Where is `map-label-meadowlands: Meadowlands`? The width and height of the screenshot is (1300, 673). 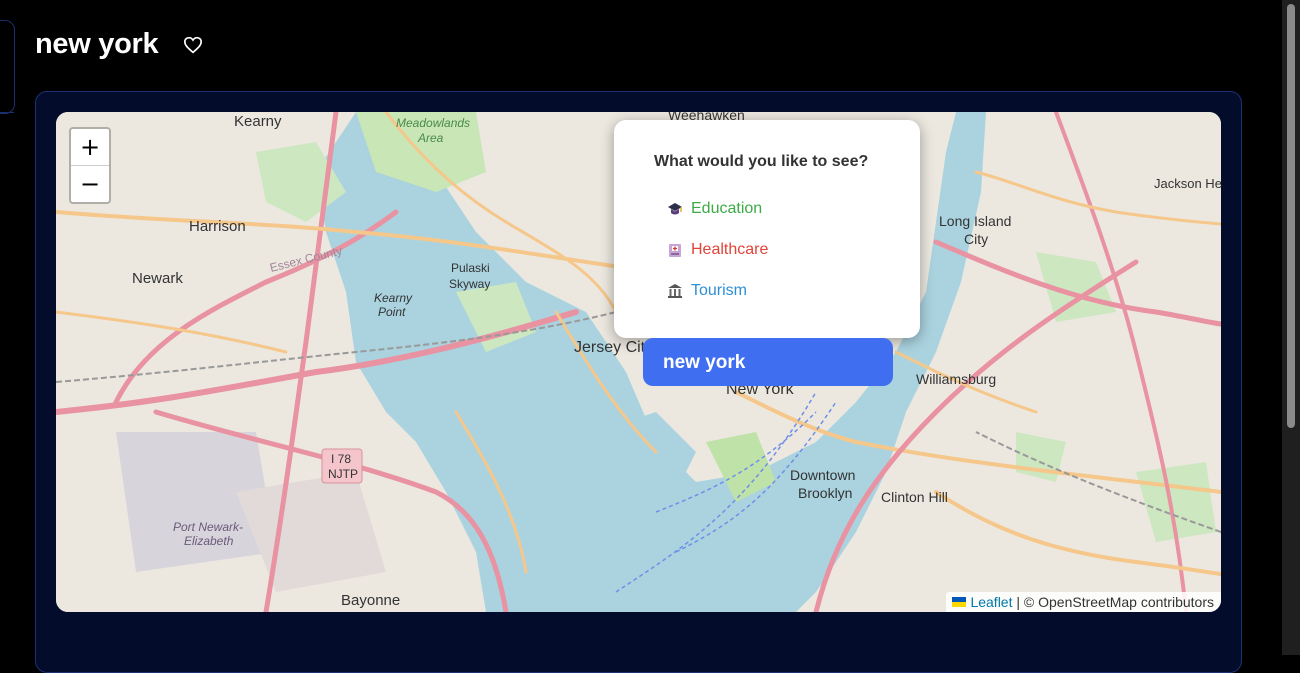 map-label-meadowlands: Meadowlands is located at coordinates (433, 123).